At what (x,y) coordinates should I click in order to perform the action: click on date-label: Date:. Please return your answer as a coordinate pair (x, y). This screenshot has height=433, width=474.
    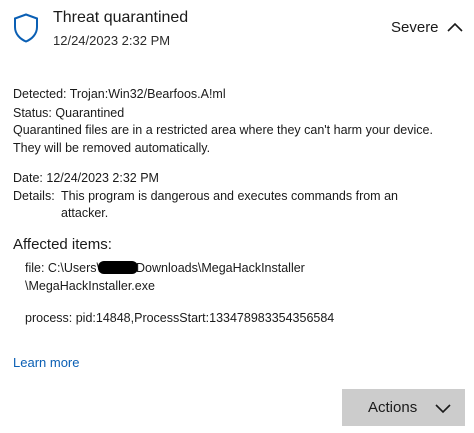
    Looking at the image, I should click on (28, 178).